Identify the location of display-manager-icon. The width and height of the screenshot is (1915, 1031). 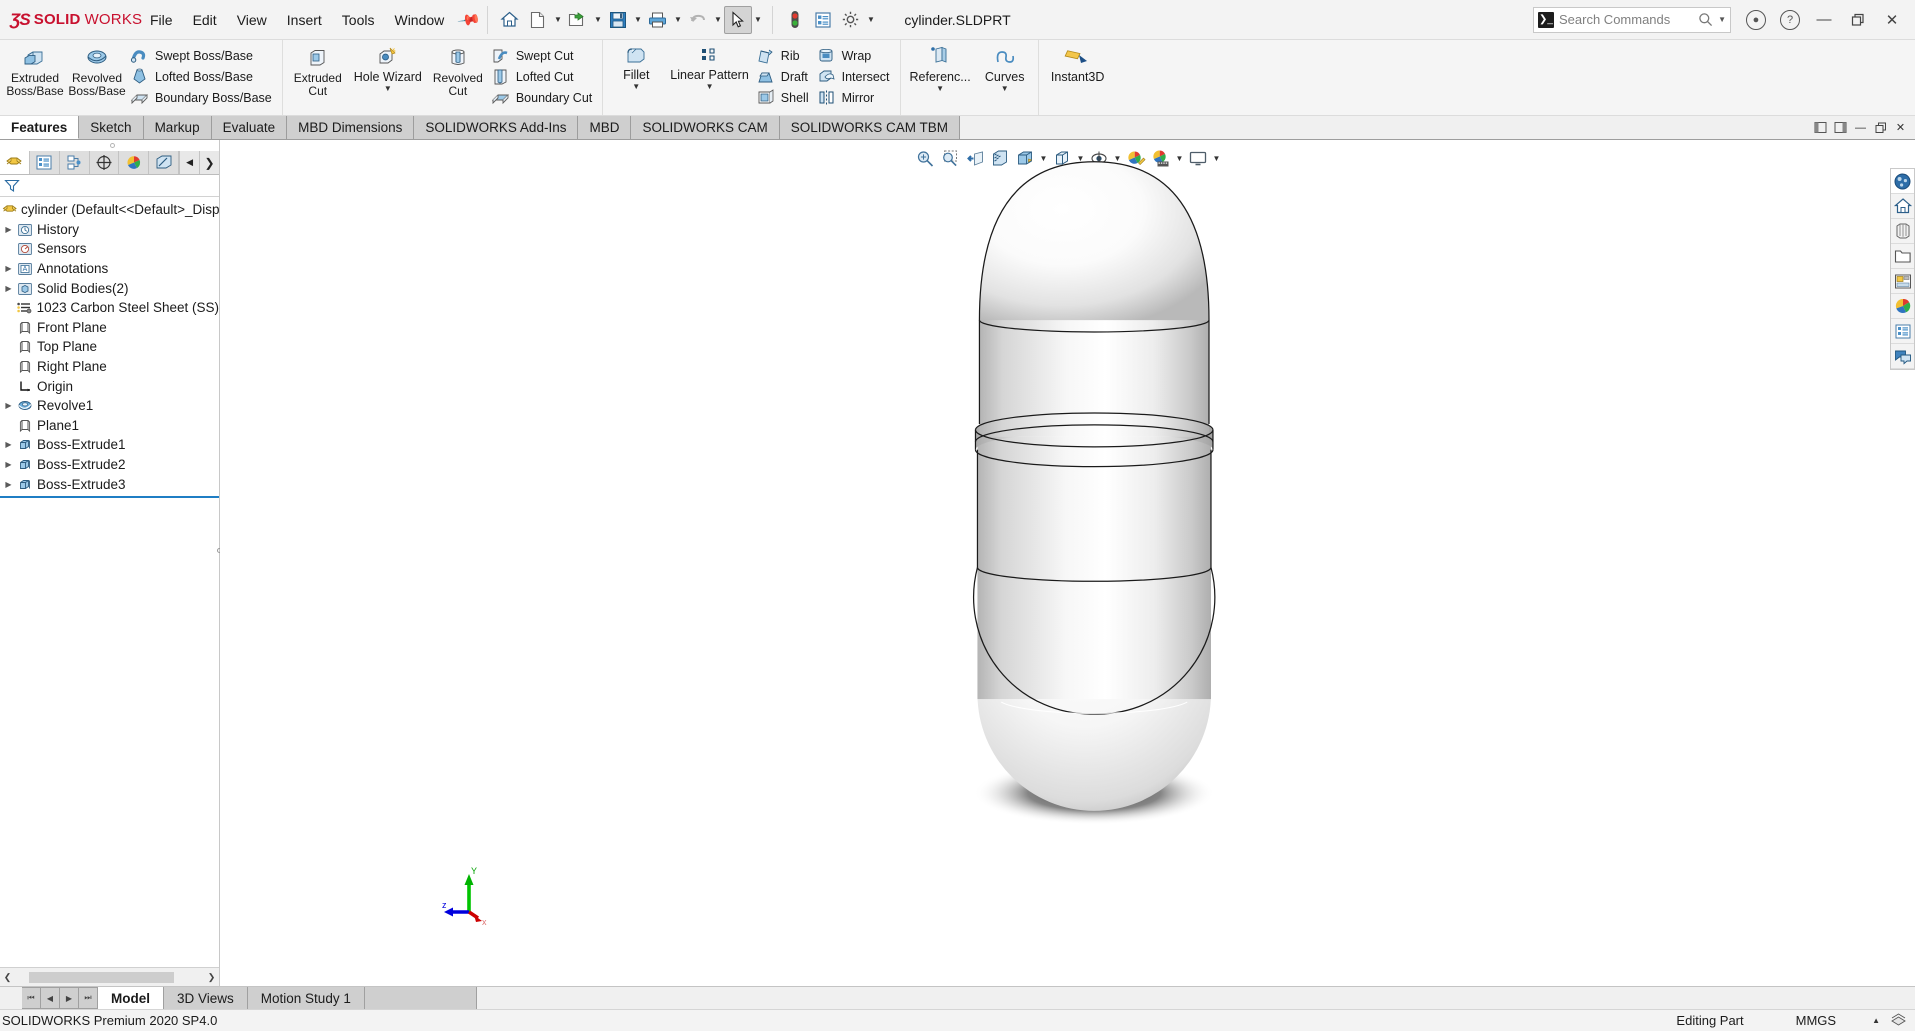
(134, 162).